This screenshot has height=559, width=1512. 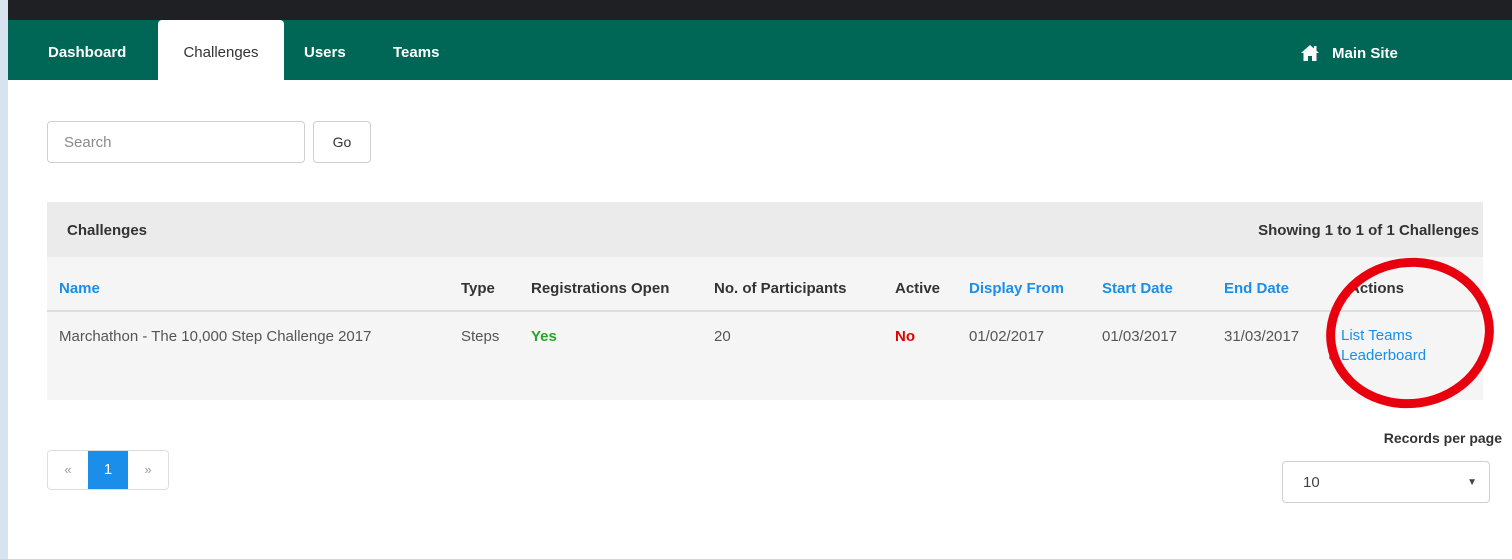 I want to click on prev-page-button: «, so click(x=68, y=470).